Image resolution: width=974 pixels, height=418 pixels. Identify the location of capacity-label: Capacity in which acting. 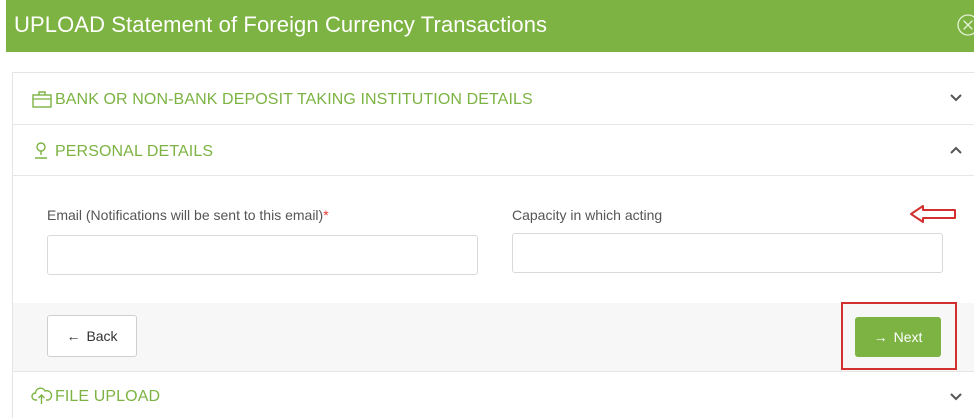
(587, 215).